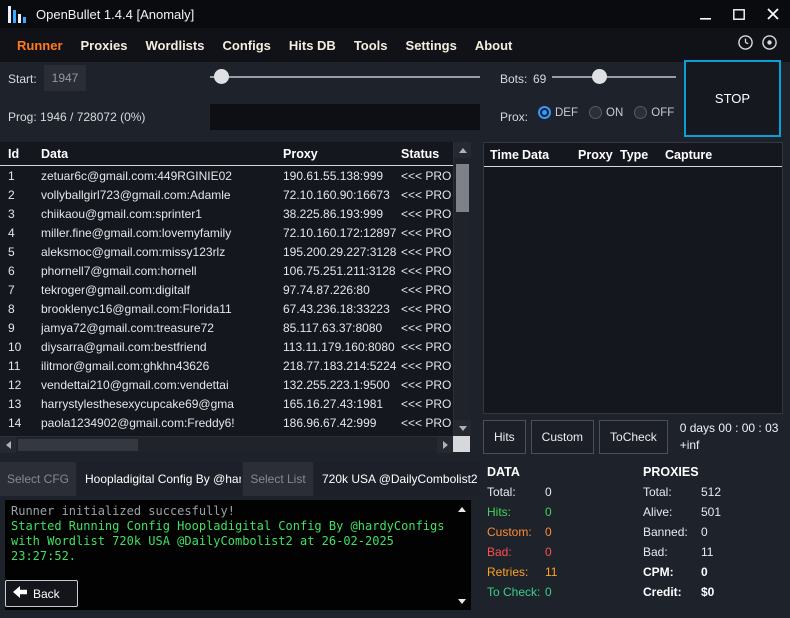 The height and width of the screenshot is (618, 790). I want to click on camera-icon, so click(769, 45).